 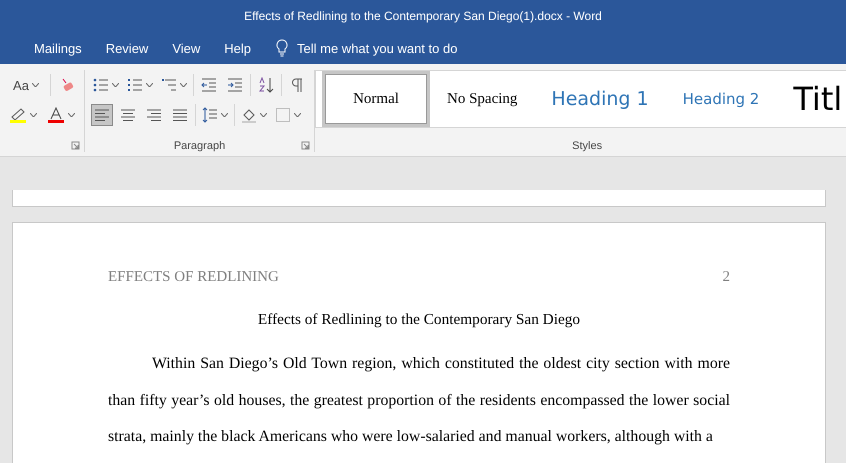 What do you see at coordinates (419, 400) in the screenshot?
I see `body-paragraph: Within San Diego’s Old Town region, which constituted the oldest city section with more than fifty year’s old houses, the greatest proportion of the residents encompassed the lower social strata, mainly the black Americans who were low-salaried and manual workers, although with a` at bounding box center [419, 400].